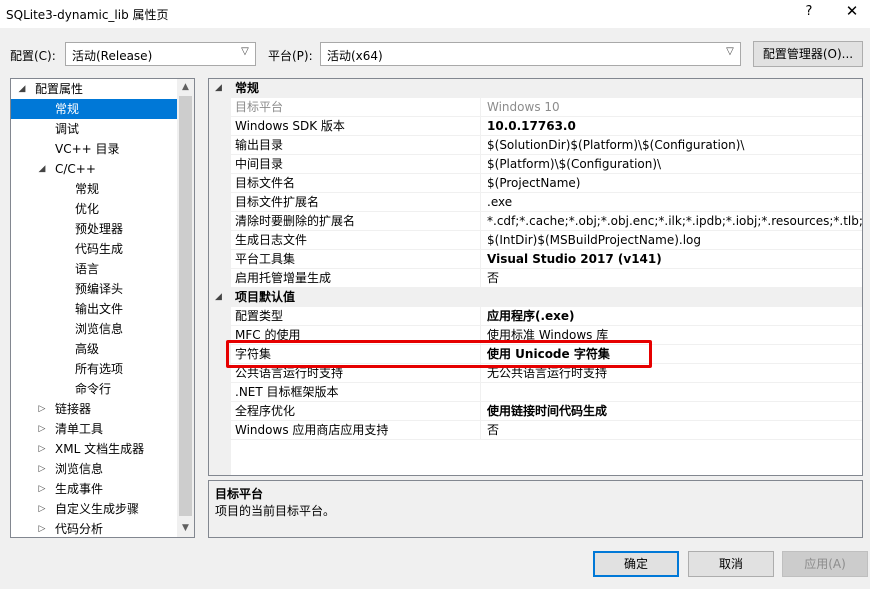 This screenshot has width=870, height=589. What do you see at coordinates (94, 349) in the screenshot?
I see `tree-item: 高级` at bounding box center [94, 349].